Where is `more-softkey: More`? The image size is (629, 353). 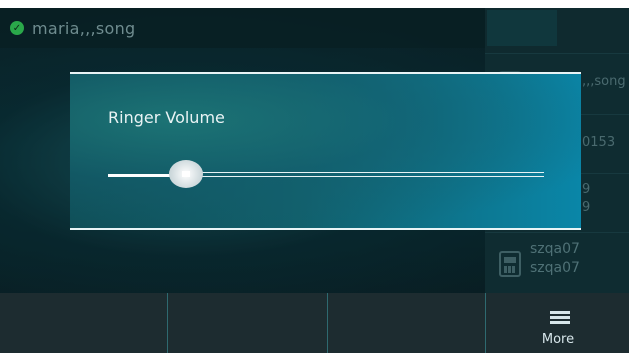
more-softkey: More is located at coordinates (557, 323).